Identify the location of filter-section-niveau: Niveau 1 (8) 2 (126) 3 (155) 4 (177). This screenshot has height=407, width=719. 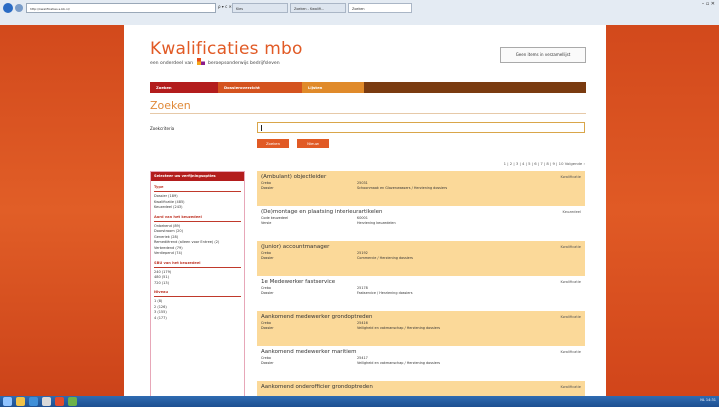
(197, 305).